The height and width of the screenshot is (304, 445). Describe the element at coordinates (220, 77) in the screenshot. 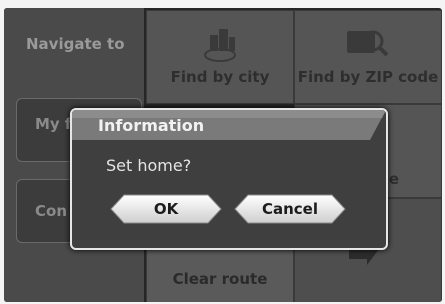

I see `find-by-city-label: Find by city` at that location.